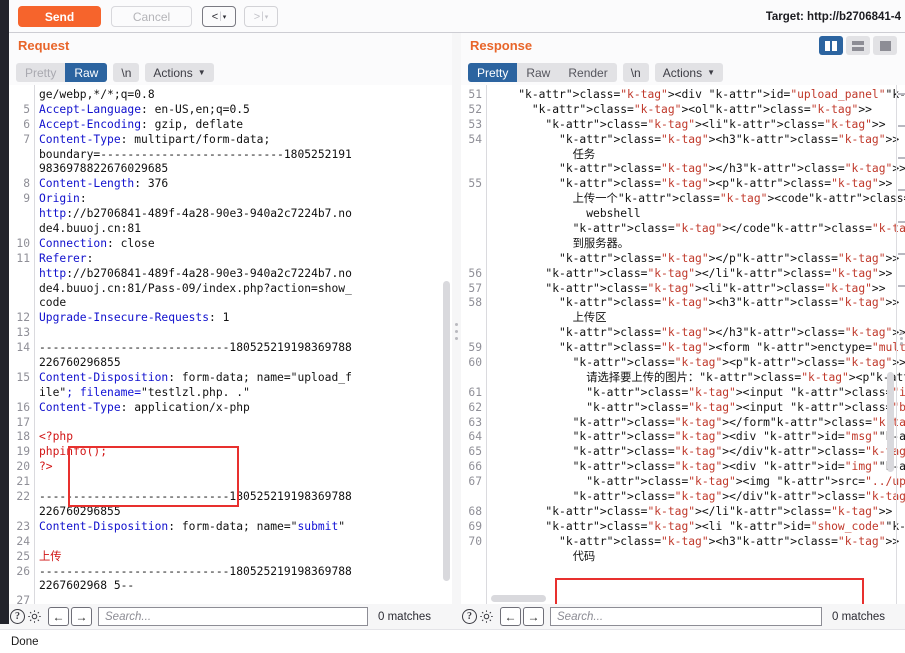  What do you see at coordinates (405, 616) in the screenshot?
I see `request-match-count: 0 matches` at bounding box center [405, 616].